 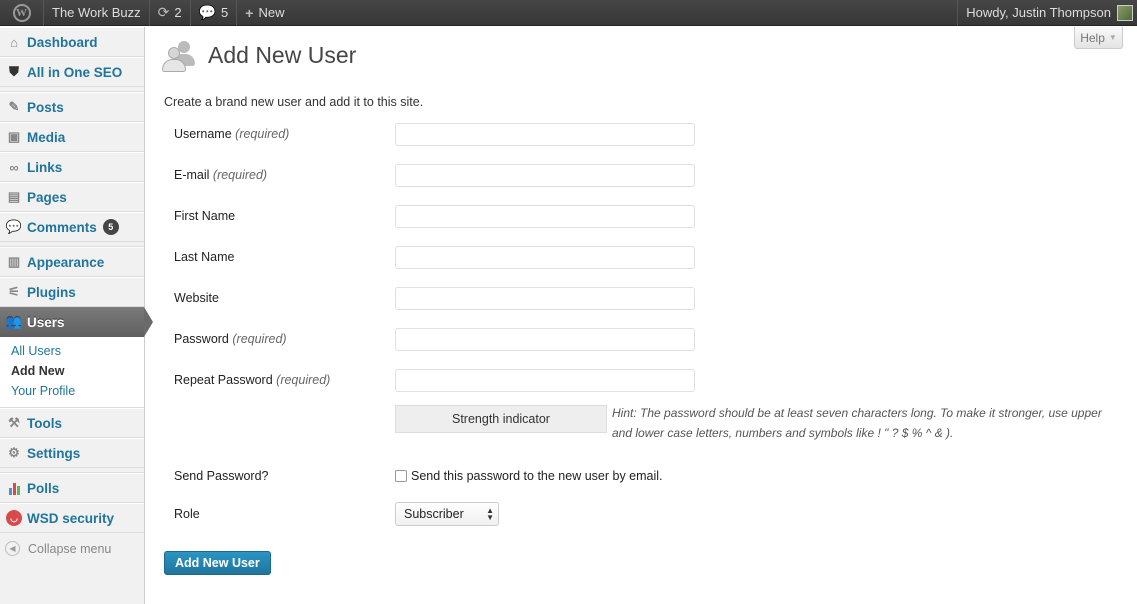 What do you see at coordinates (401, 476) in the screenshot?
I see `send-password-checkbox` at bounding box center [401, 476].